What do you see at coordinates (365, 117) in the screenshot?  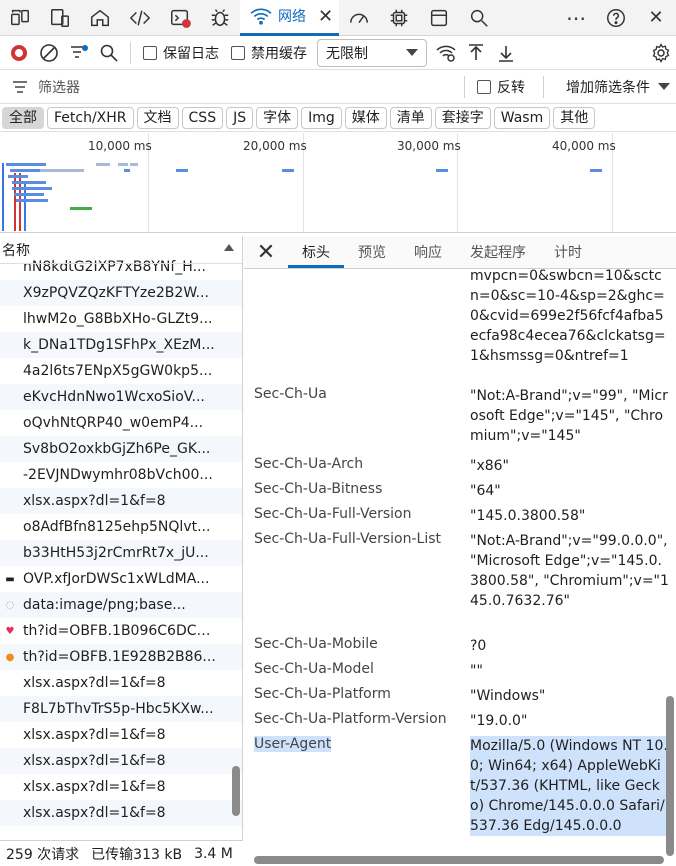 I see `filter-chip: 媒体` at bounding box center [365, 117].